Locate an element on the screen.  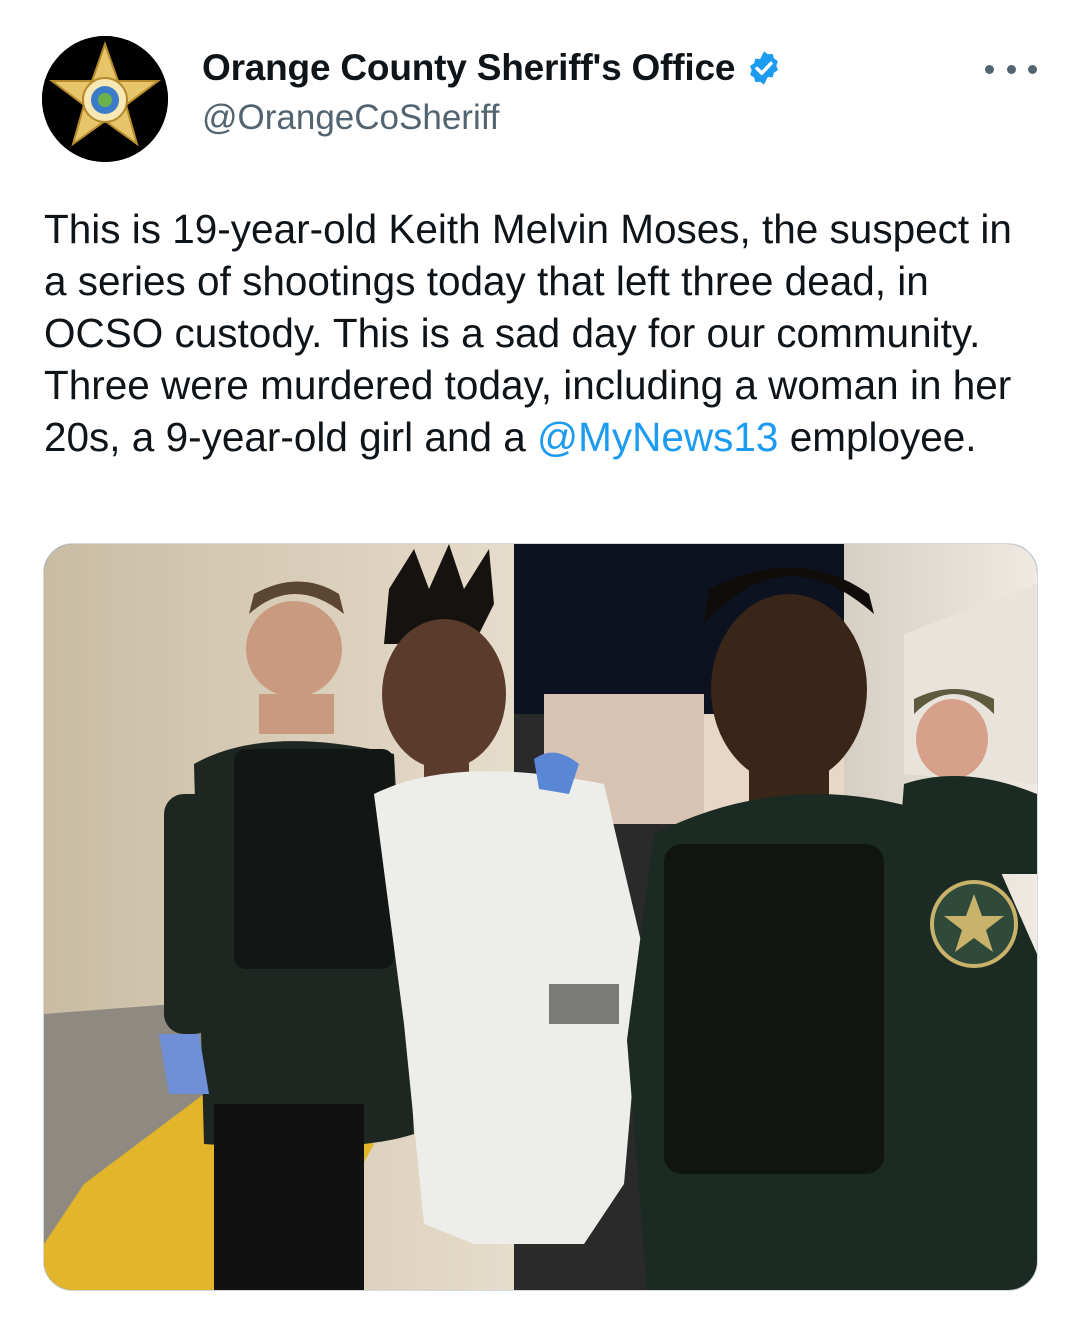
author-name-row: Orange County Sheriff's Office is located at coordinates (492, 68).